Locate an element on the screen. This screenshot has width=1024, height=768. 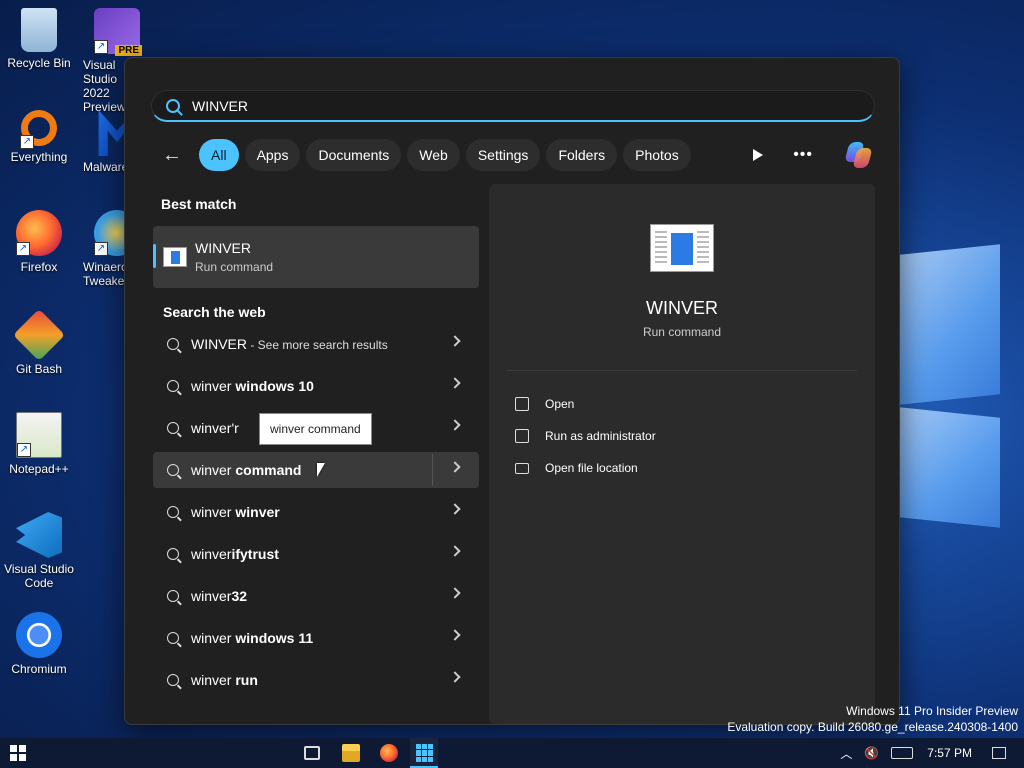
desktop-icon-firefox: ↗ Firefox is located at coordinates (39, 242).